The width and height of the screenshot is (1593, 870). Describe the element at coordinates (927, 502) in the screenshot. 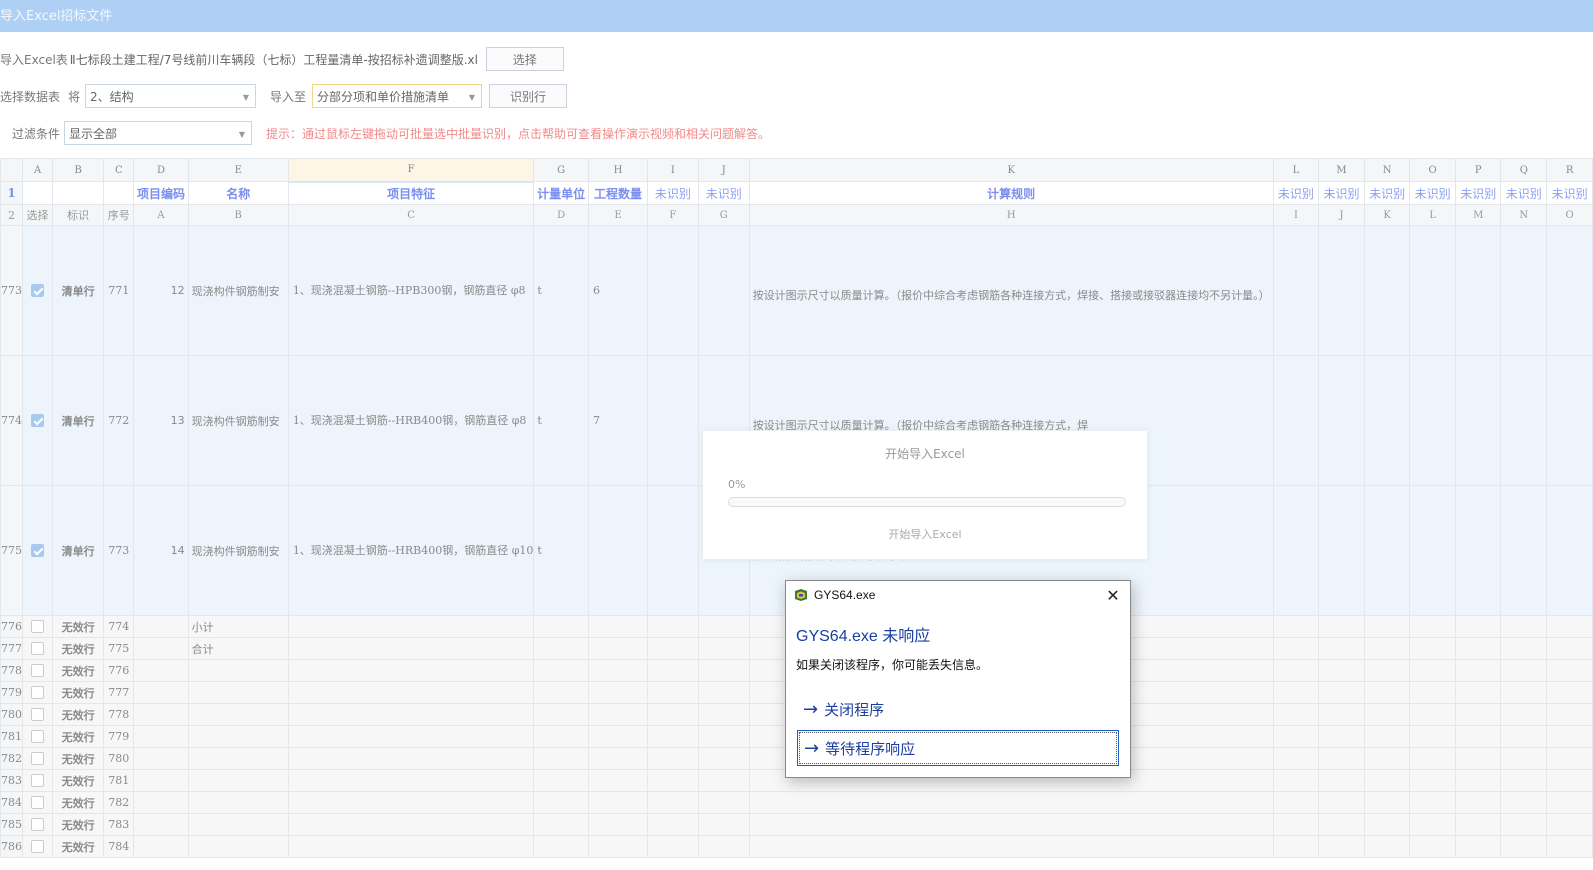

I see `progress-bar` at that location.